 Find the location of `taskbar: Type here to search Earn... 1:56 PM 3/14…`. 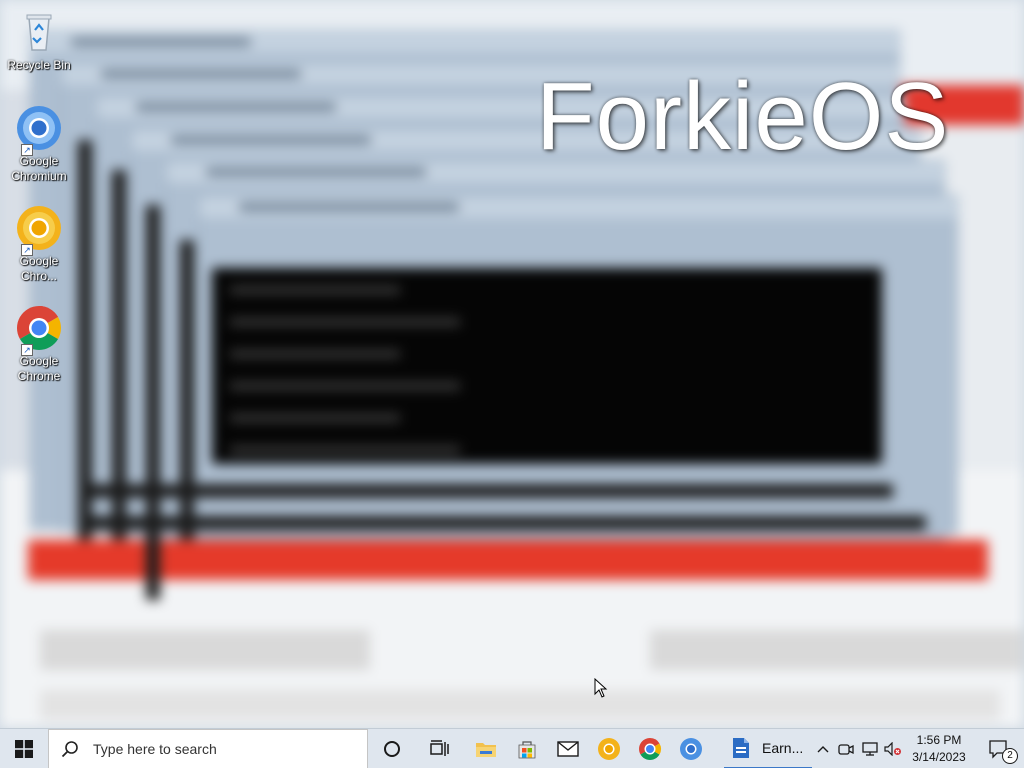

taskbar: Type here to search Earn... 1:56 PM 3/14… is located at coordinates (512, 748).